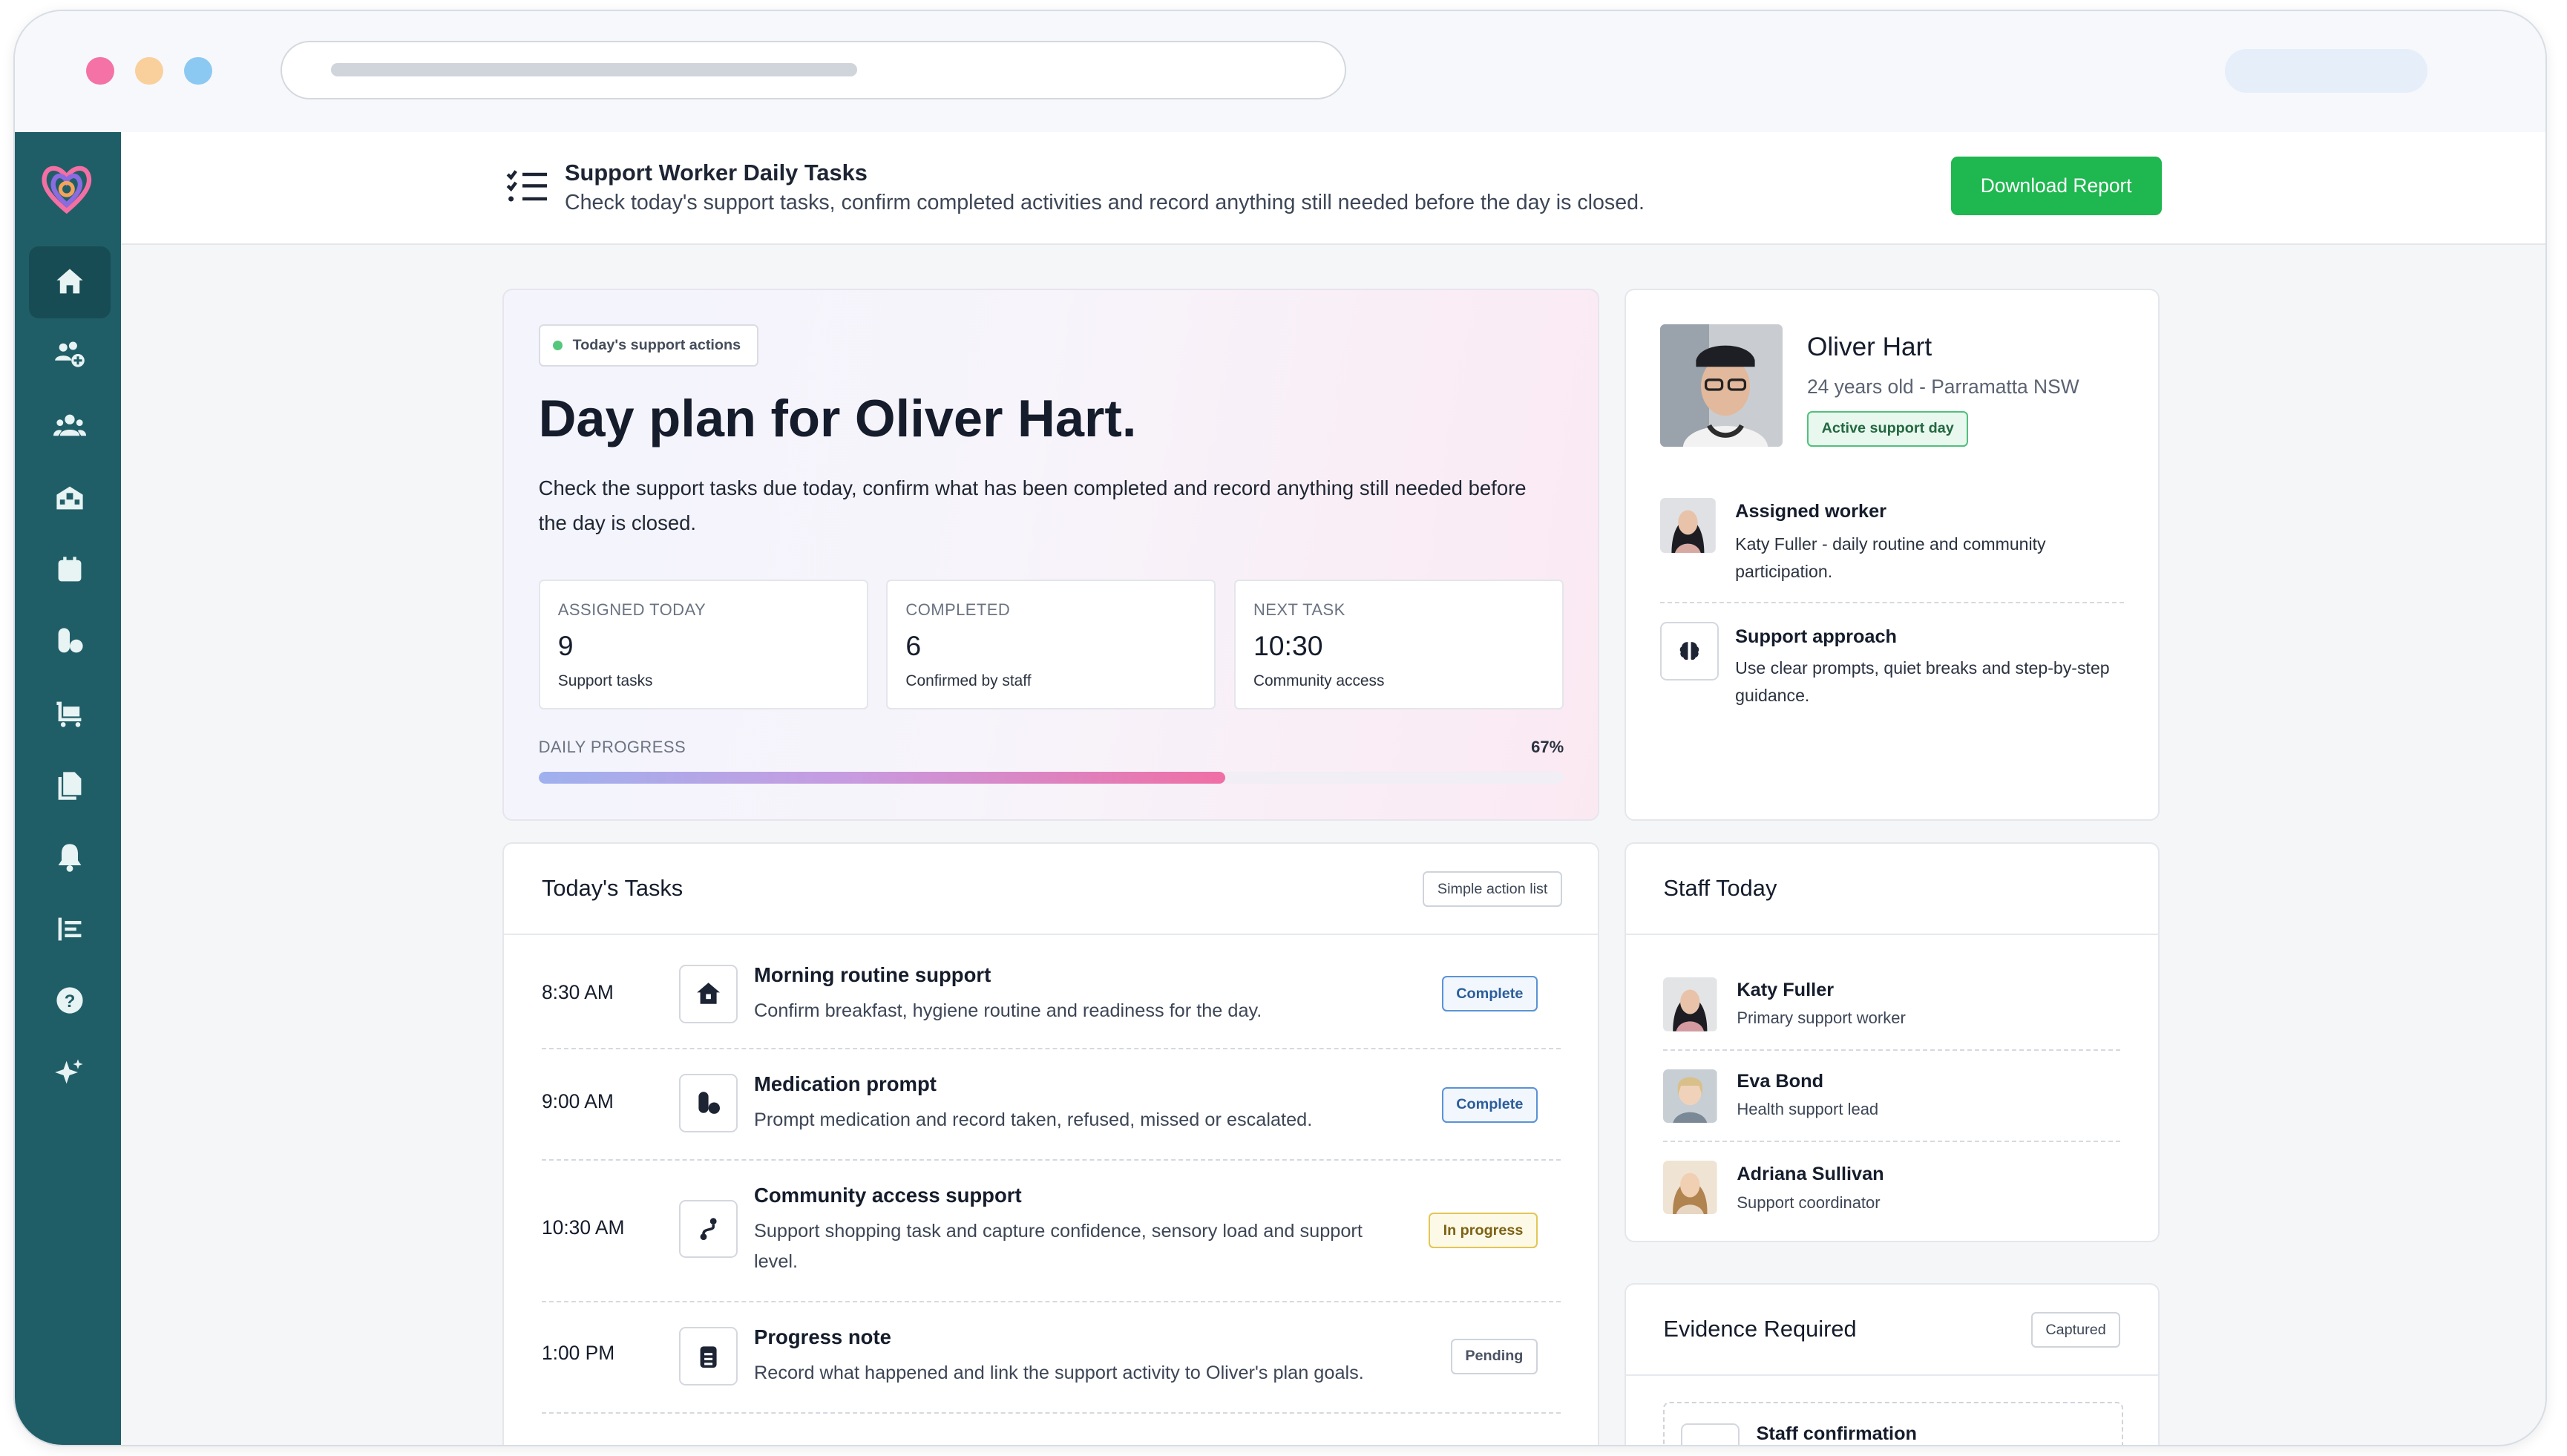 Image resolution: width=2567 pixels, height=1456 pixels. I want to click on client-details: 24 years old - Parramatta NSW, so click(1943, 387).